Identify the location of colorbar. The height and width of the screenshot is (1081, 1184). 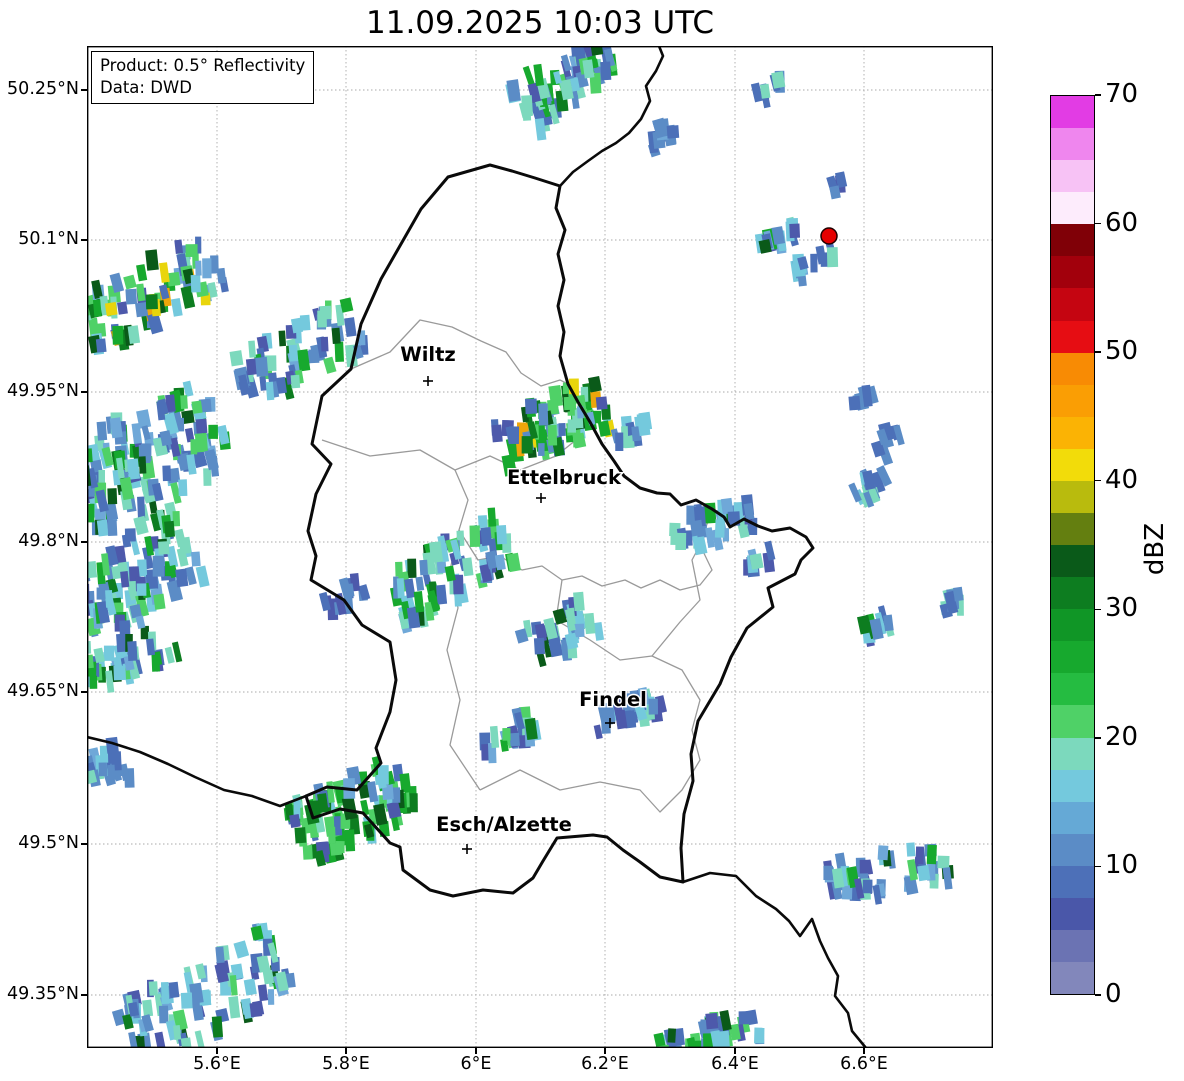
(1072, 545).